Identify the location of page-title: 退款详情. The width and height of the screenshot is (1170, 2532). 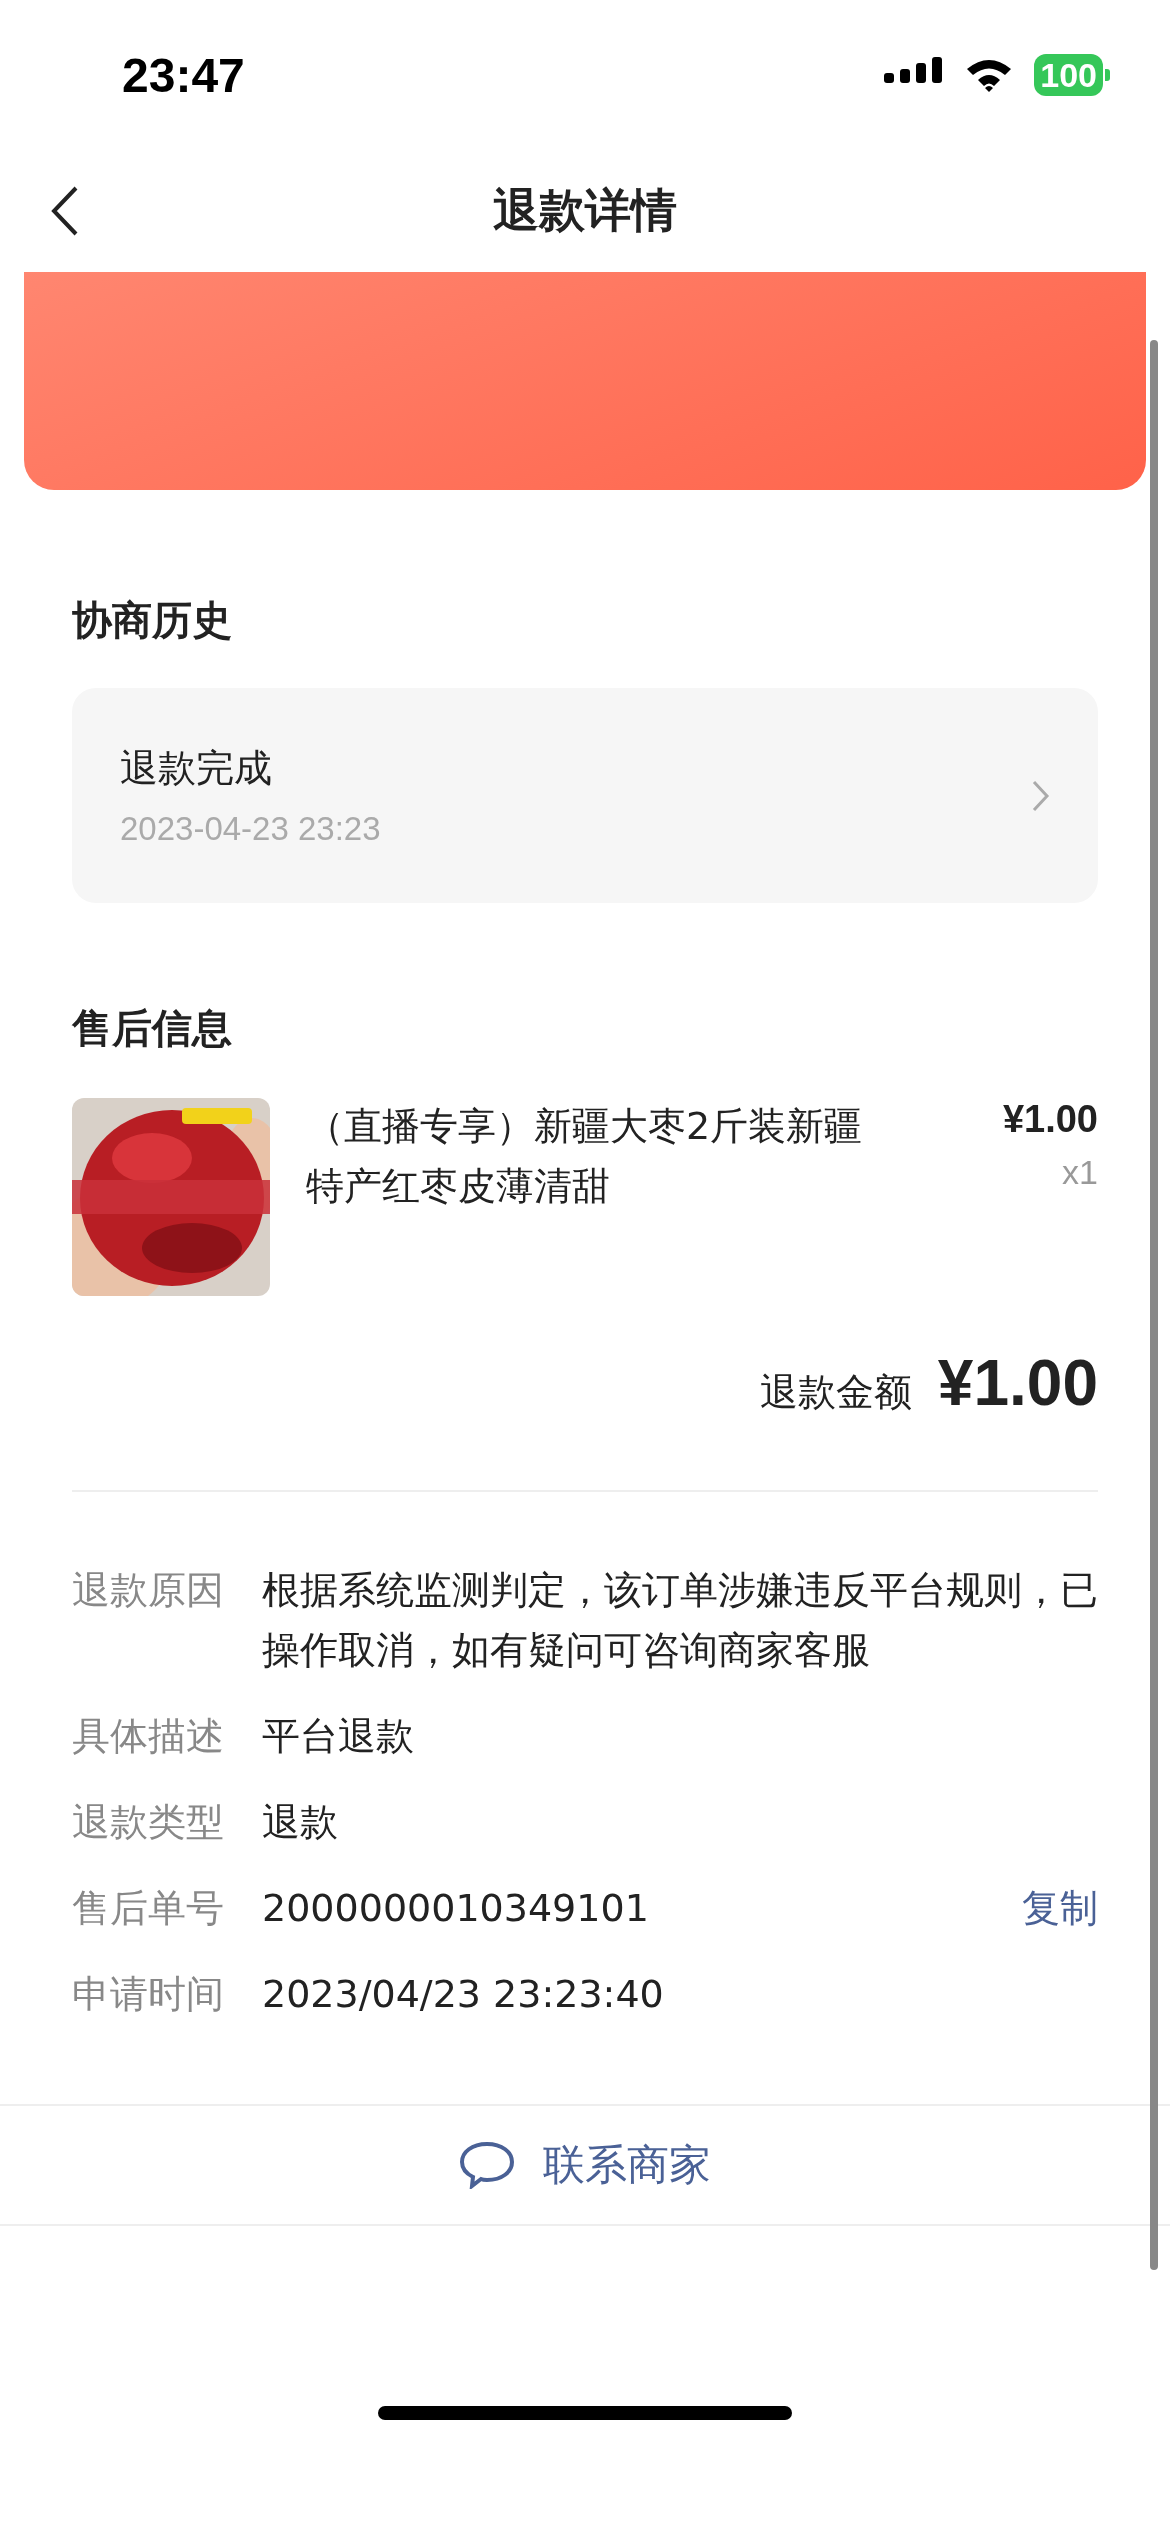
(585, 210).